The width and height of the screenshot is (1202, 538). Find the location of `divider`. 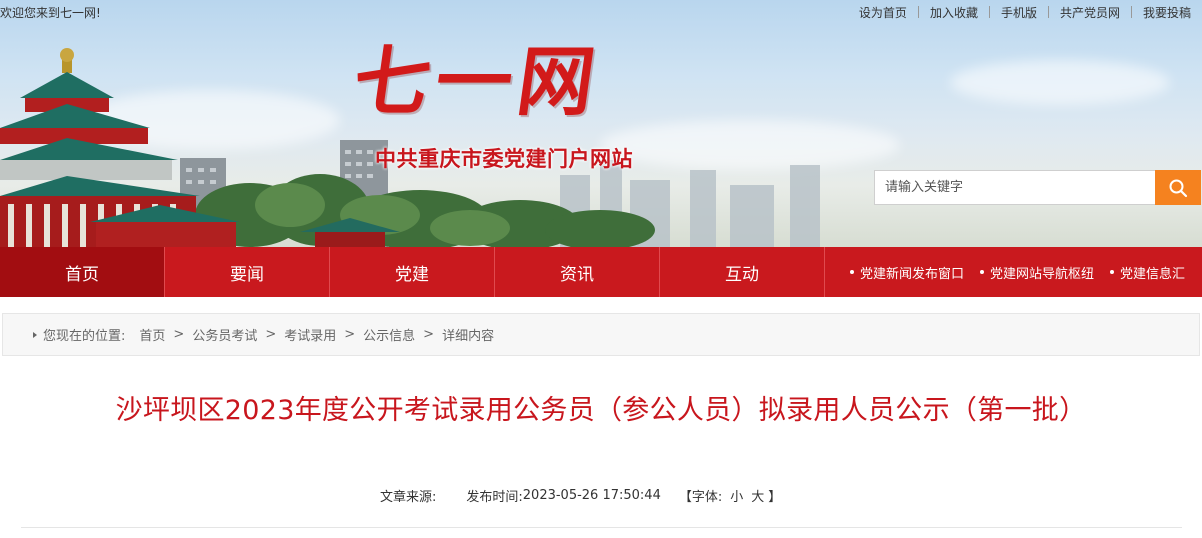

divider is located at coordinates (601, 527).